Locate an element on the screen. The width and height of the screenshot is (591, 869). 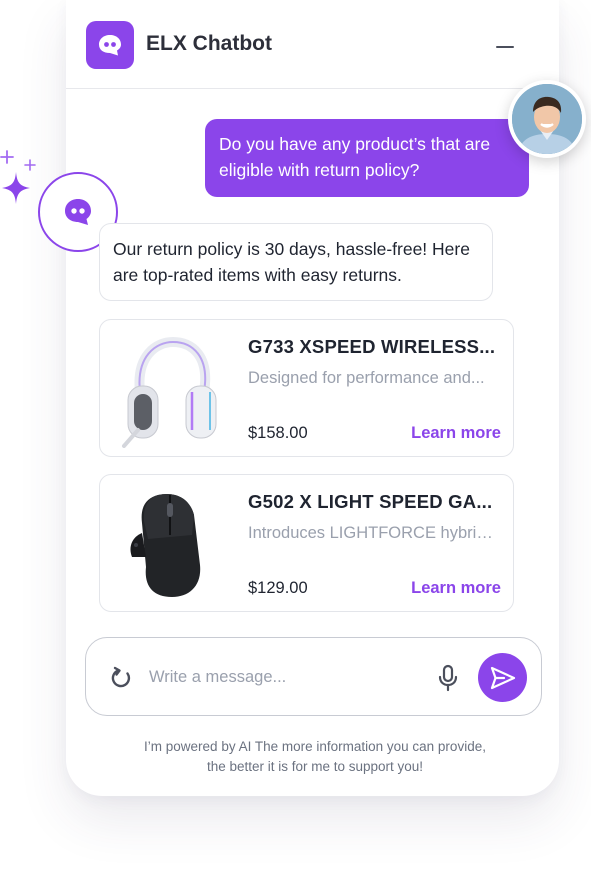
send-button is located at coordinates (502, 677).